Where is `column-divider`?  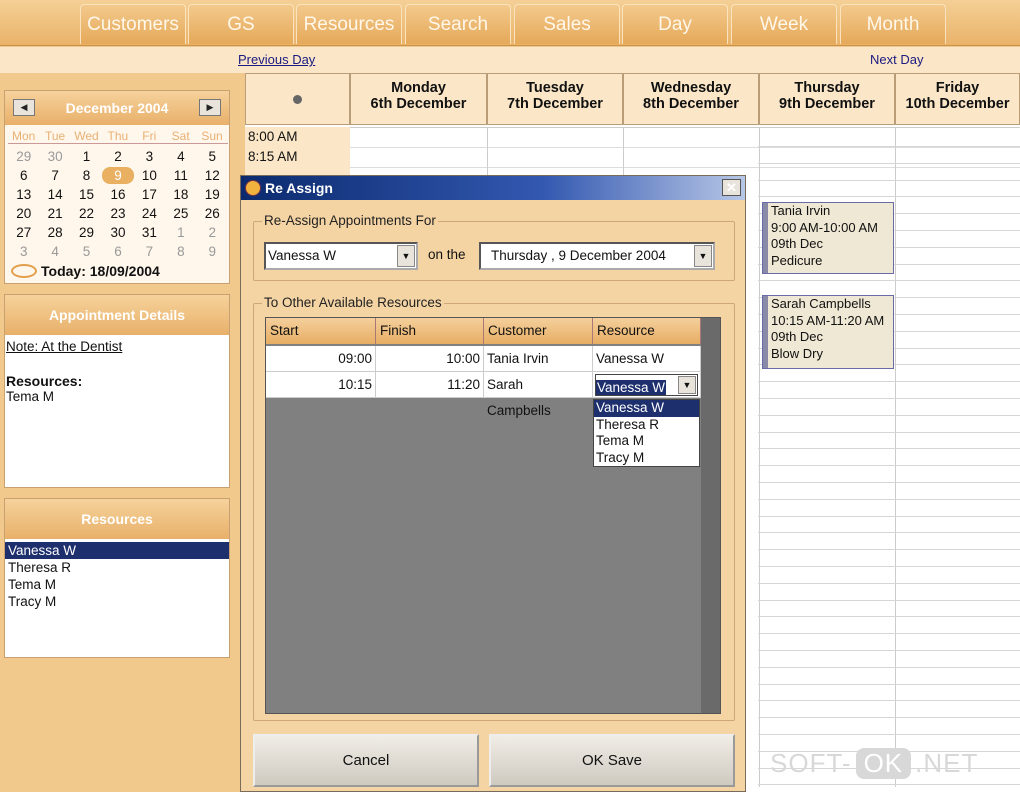
column-divider is located at coordinates (895, 457).